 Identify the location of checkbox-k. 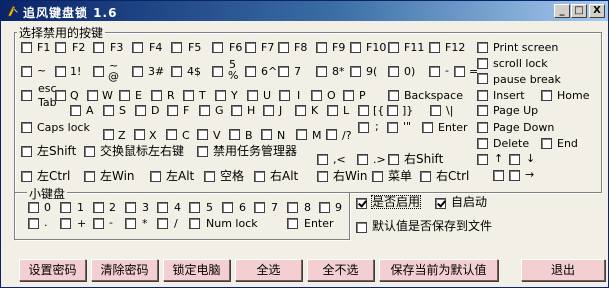
(300, 110).